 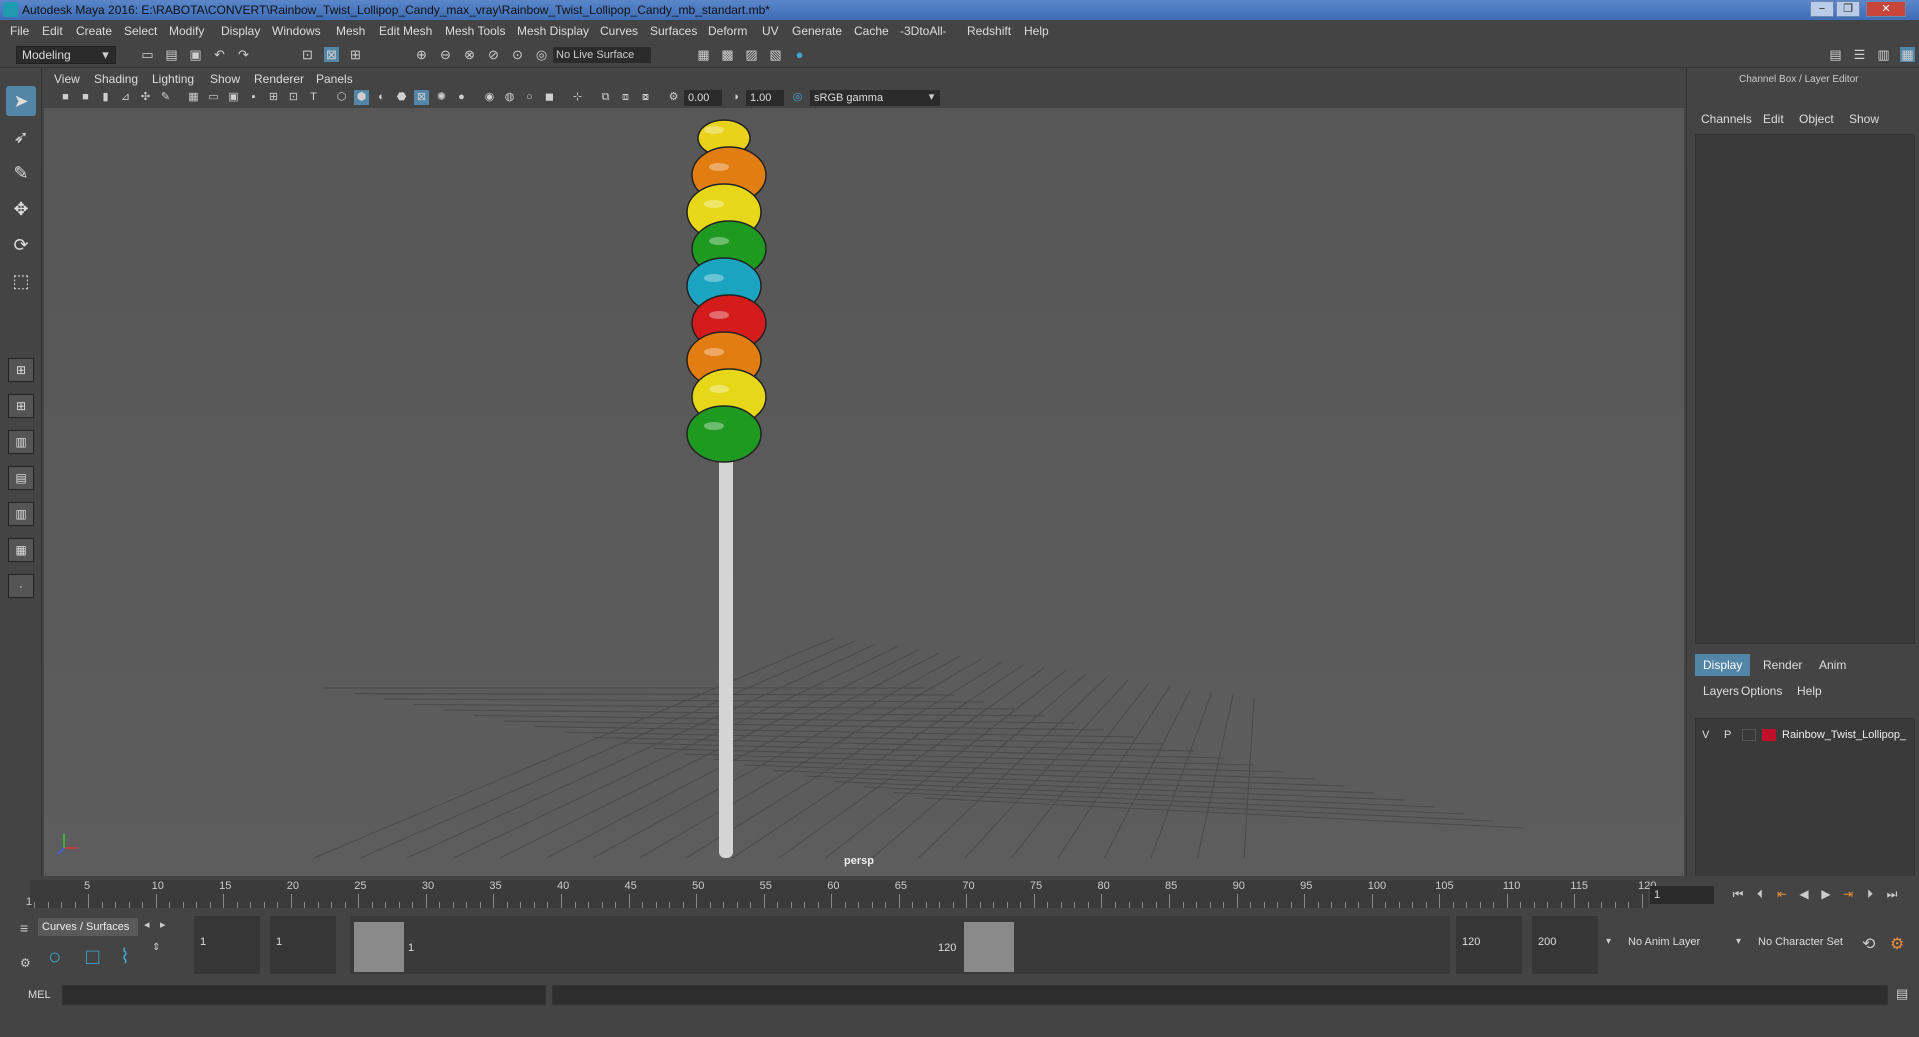 I want to click on shadows-icon: ●, so click(x=461, y=97).